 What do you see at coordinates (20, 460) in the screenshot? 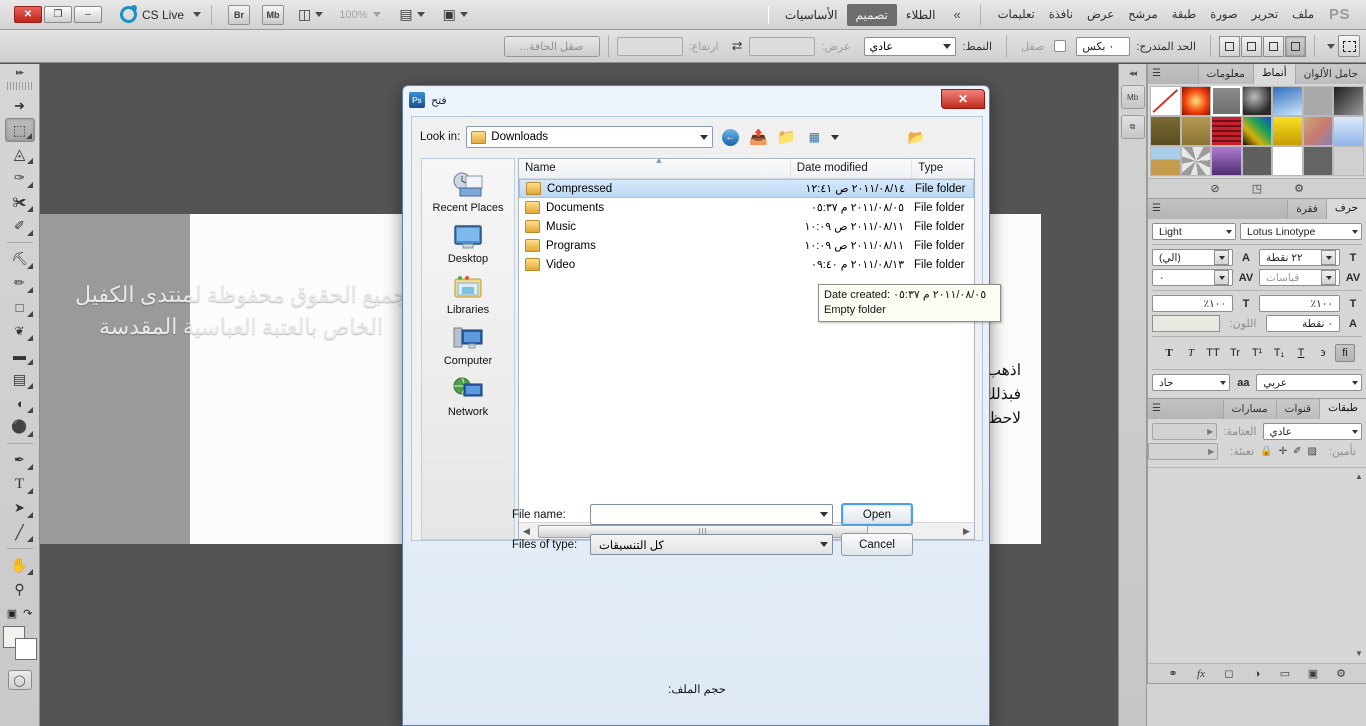
I see `pen-tool: ✒` at bounding box center [20, 460].